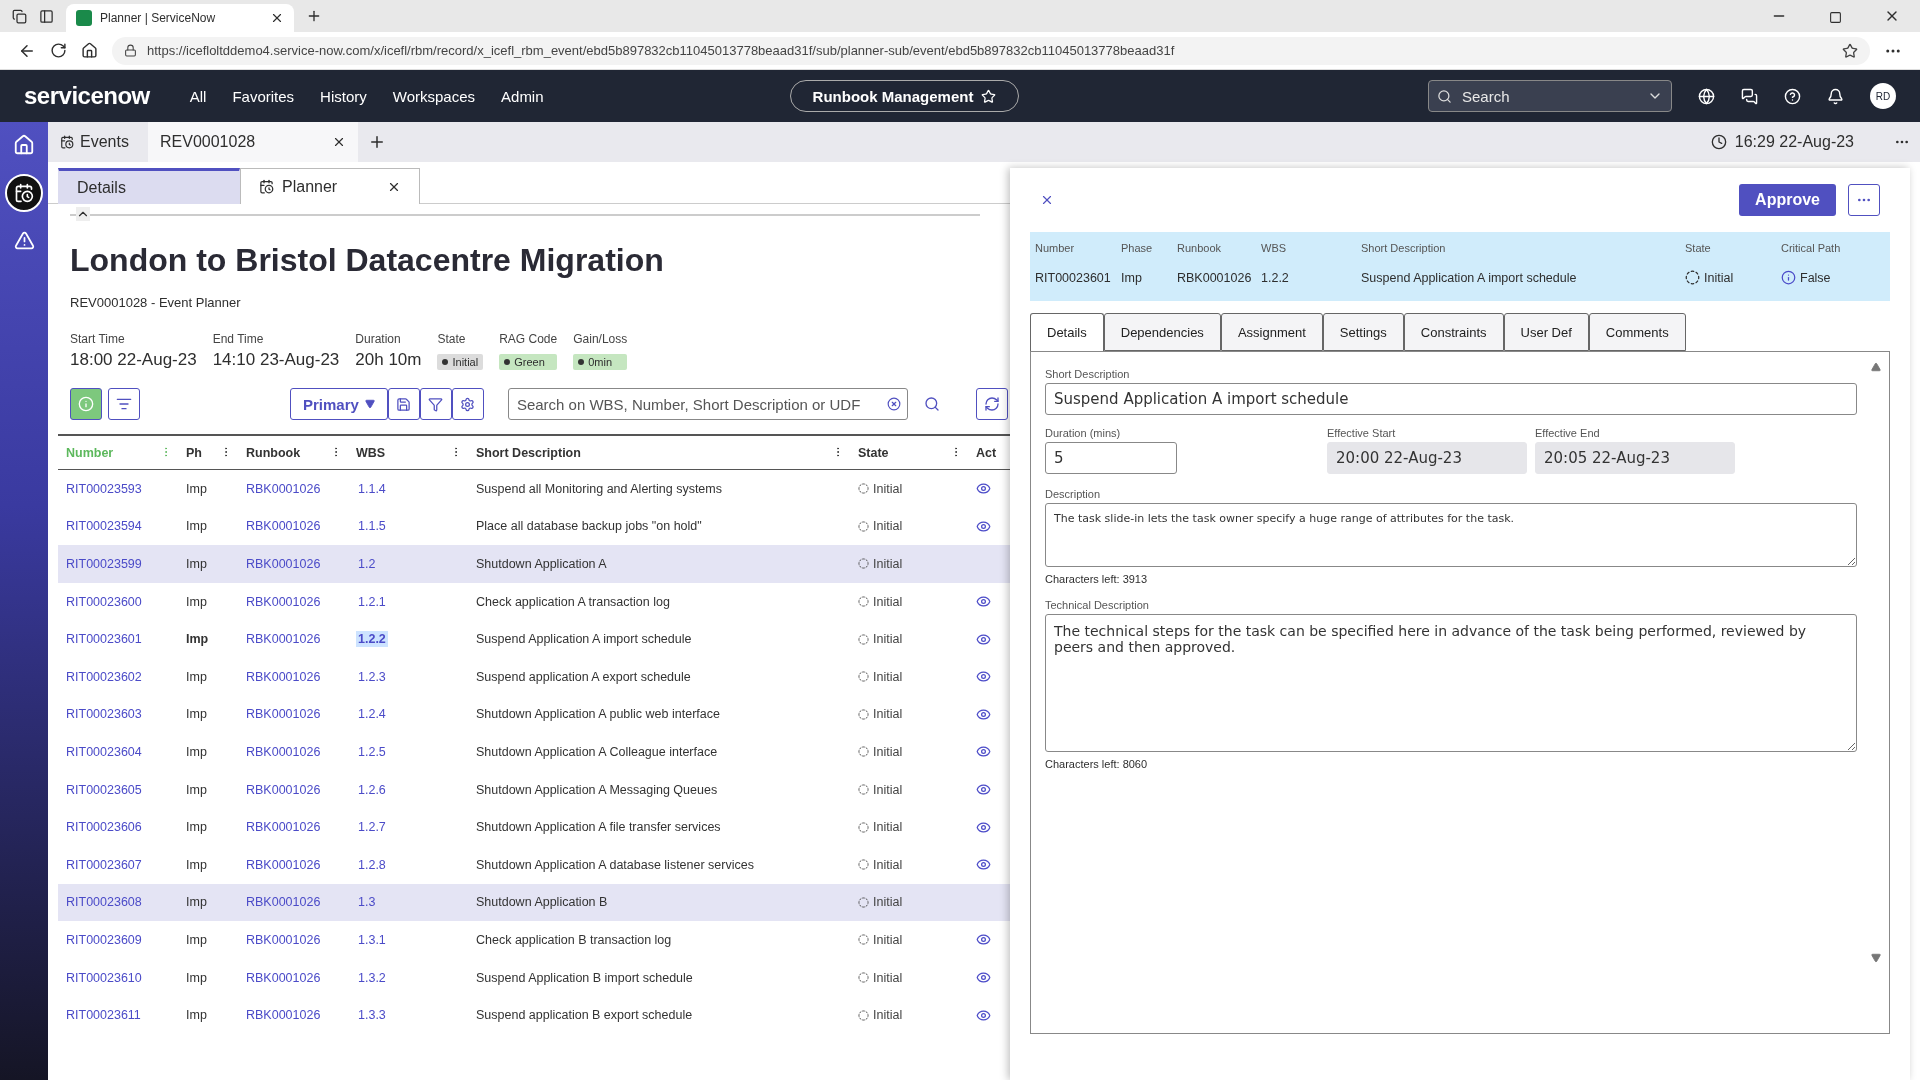 The height and width of the screenshot is (1080, 1920). I want to click on list-button, so click(124, 404).